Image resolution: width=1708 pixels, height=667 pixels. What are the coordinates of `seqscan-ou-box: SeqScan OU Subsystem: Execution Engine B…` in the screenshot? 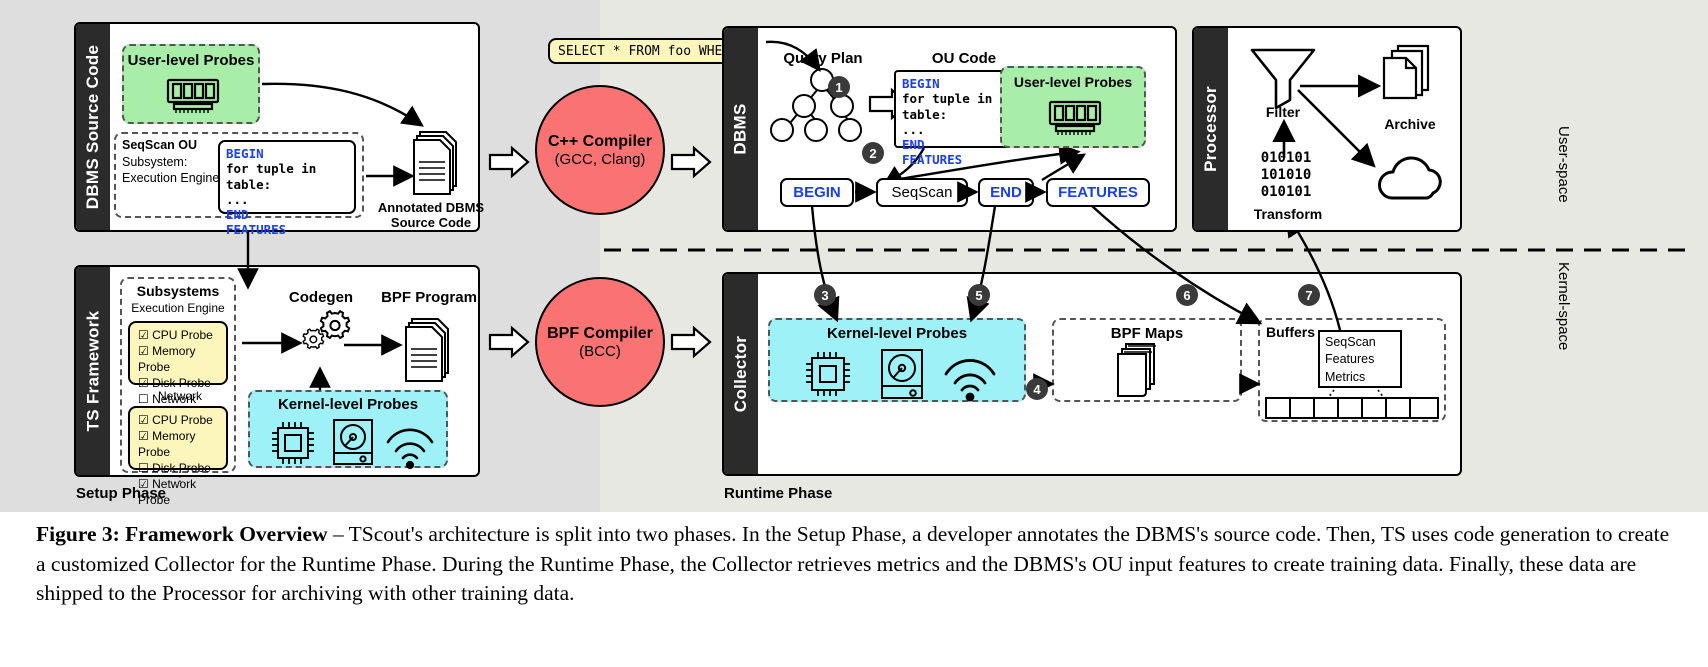 It's located at (239, 184).